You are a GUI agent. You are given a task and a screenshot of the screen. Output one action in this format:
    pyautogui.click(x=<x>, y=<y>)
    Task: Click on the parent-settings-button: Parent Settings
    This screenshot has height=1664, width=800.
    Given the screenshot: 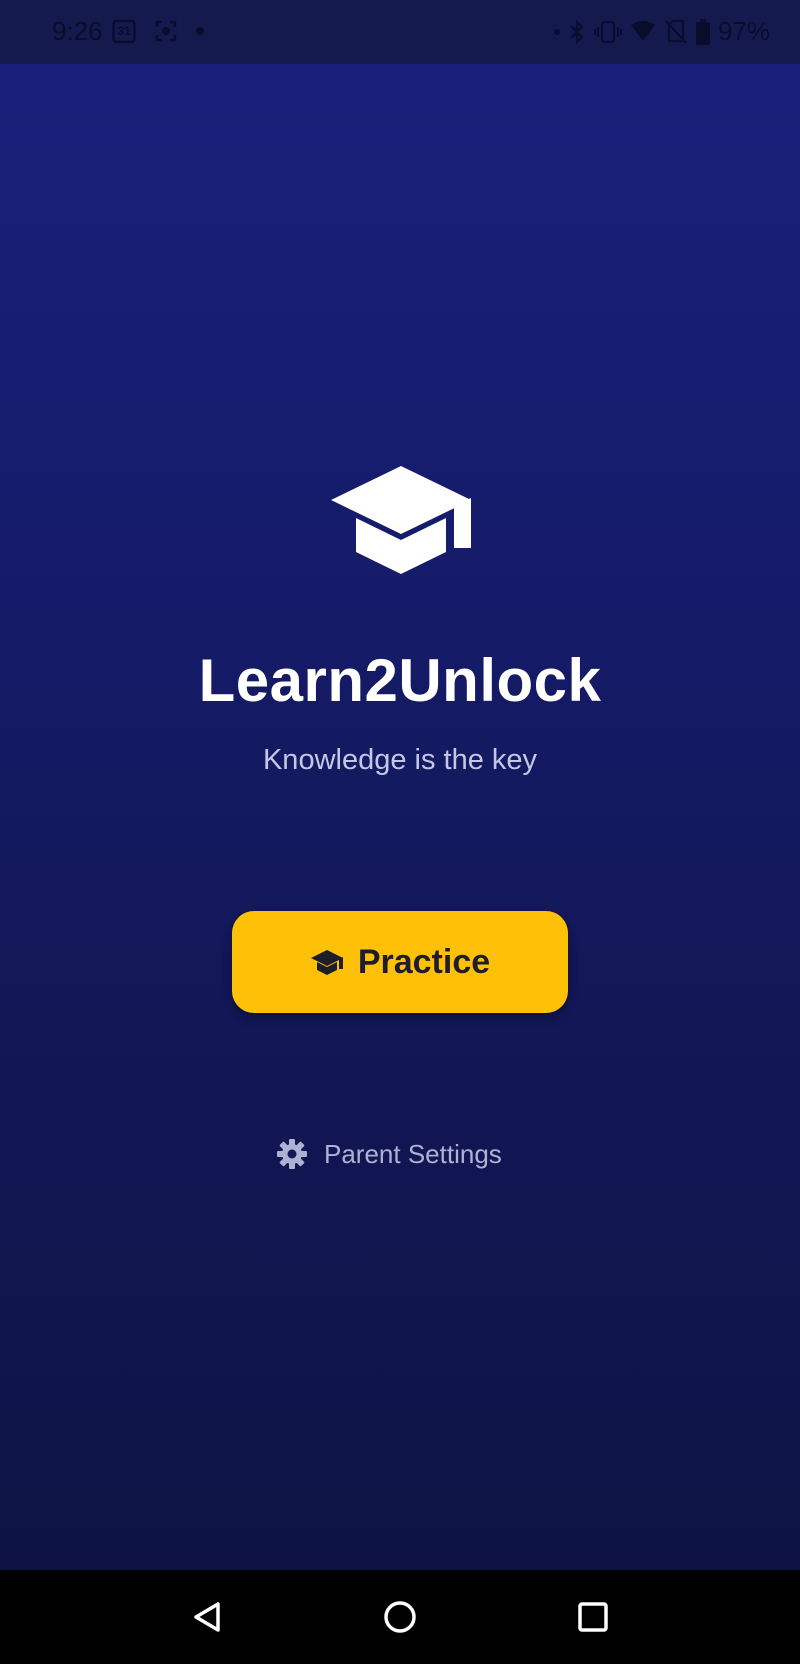 What is the action you would take?
    pyautogui.click(x=389, y=1154)
    